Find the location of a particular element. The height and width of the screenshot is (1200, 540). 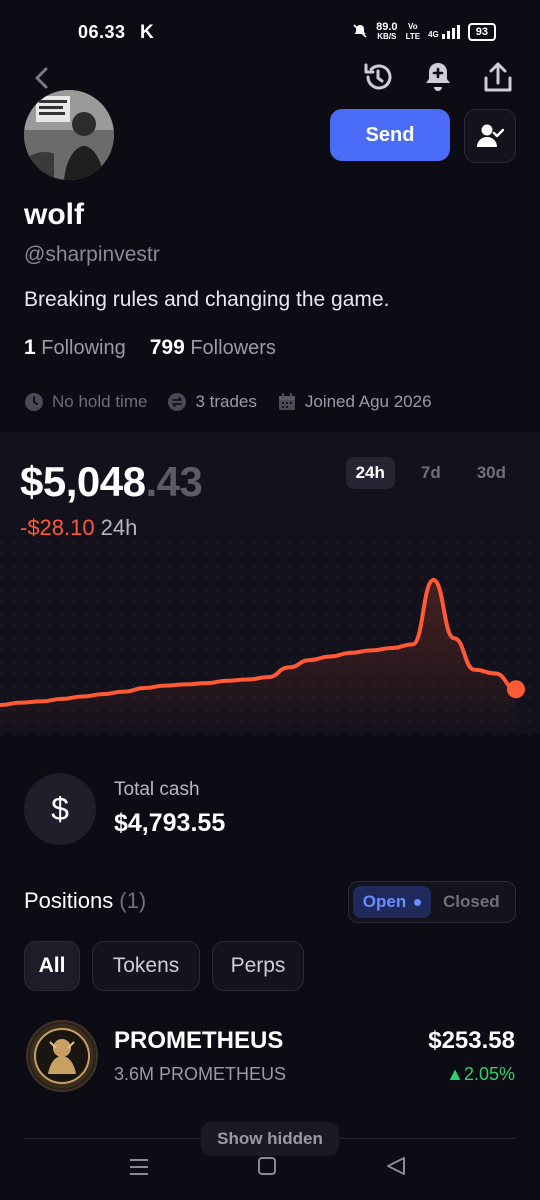

profile-meta: No hold time 3 trades Joined Agu 2026 is located at coordinates (233, 402).